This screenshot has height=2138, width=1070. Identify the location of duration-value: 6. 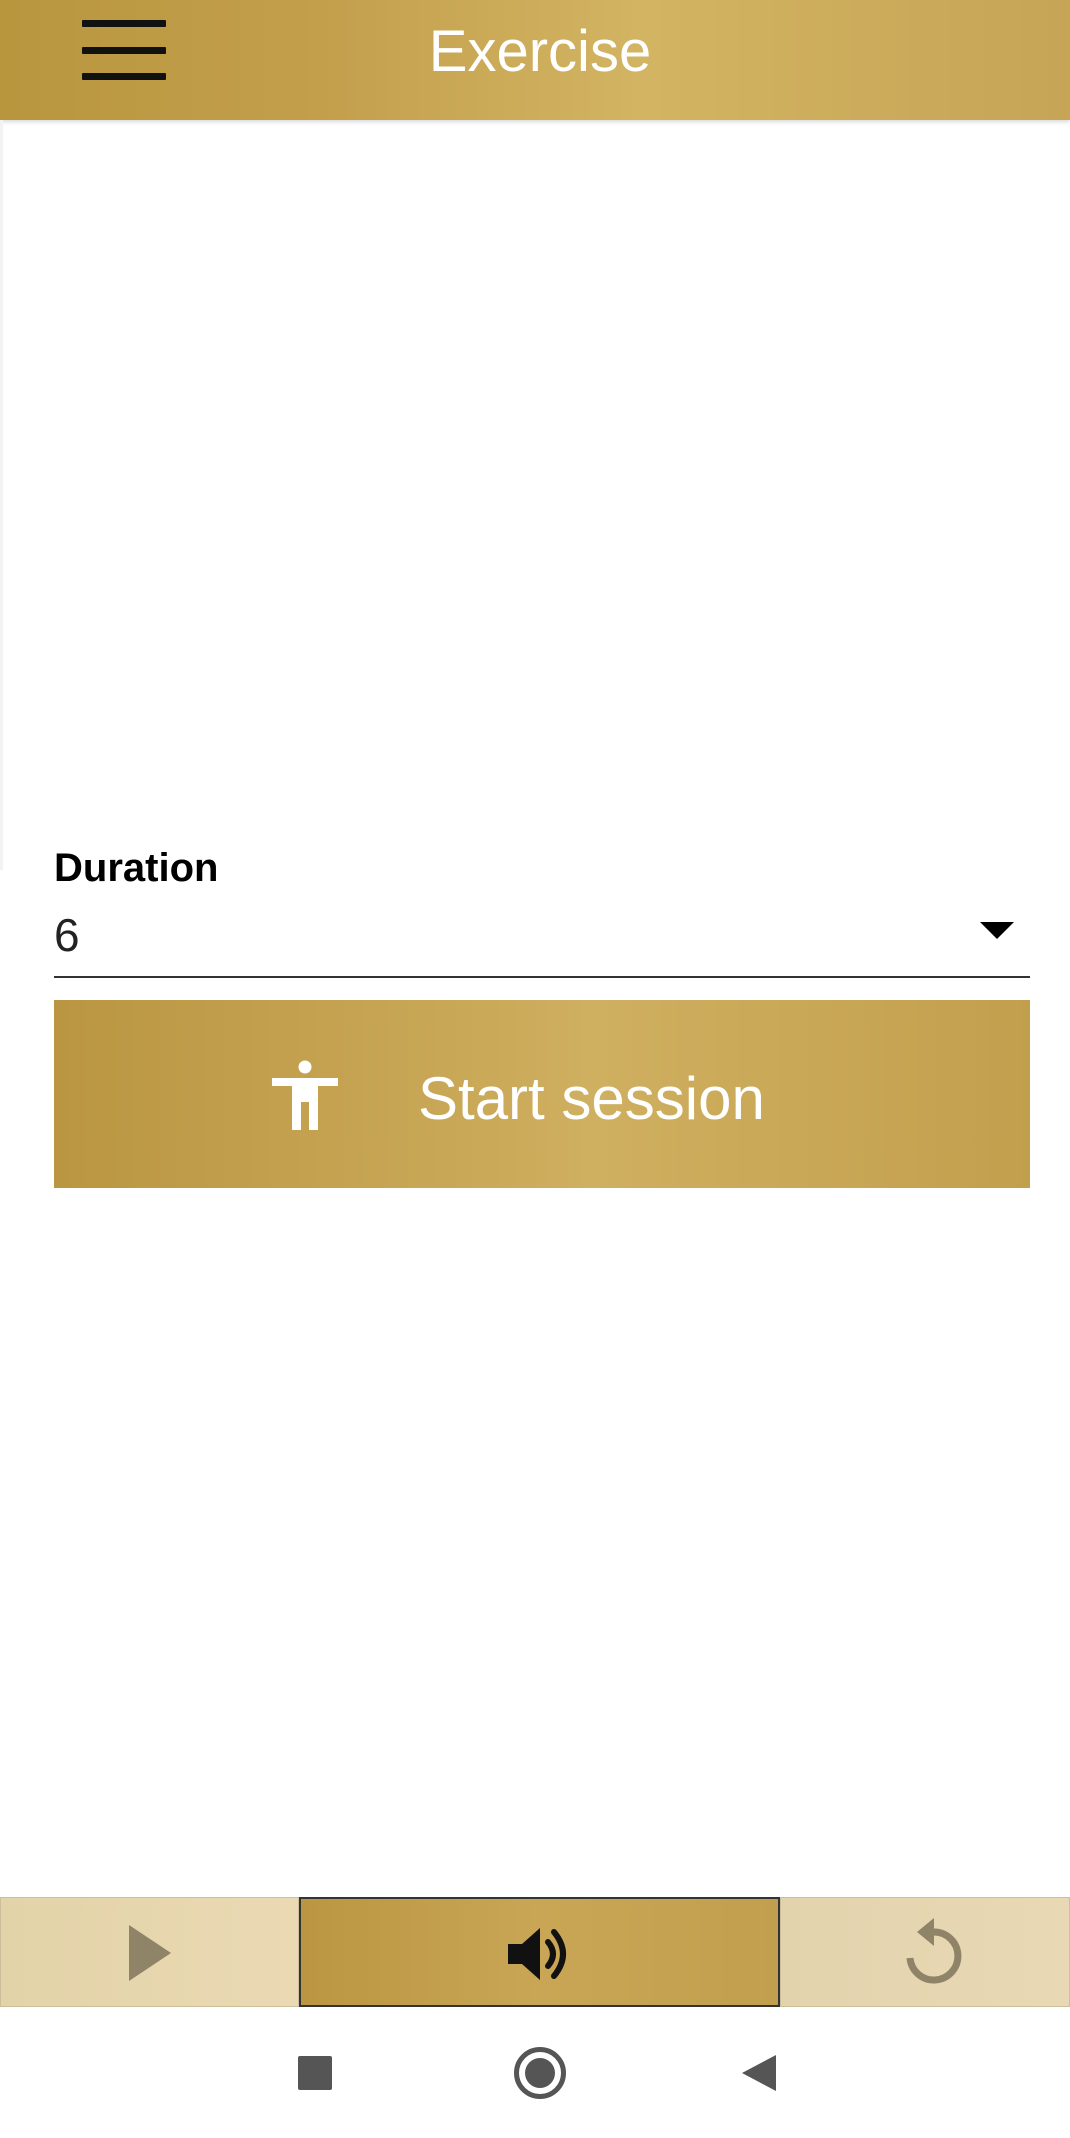
(67, 935).